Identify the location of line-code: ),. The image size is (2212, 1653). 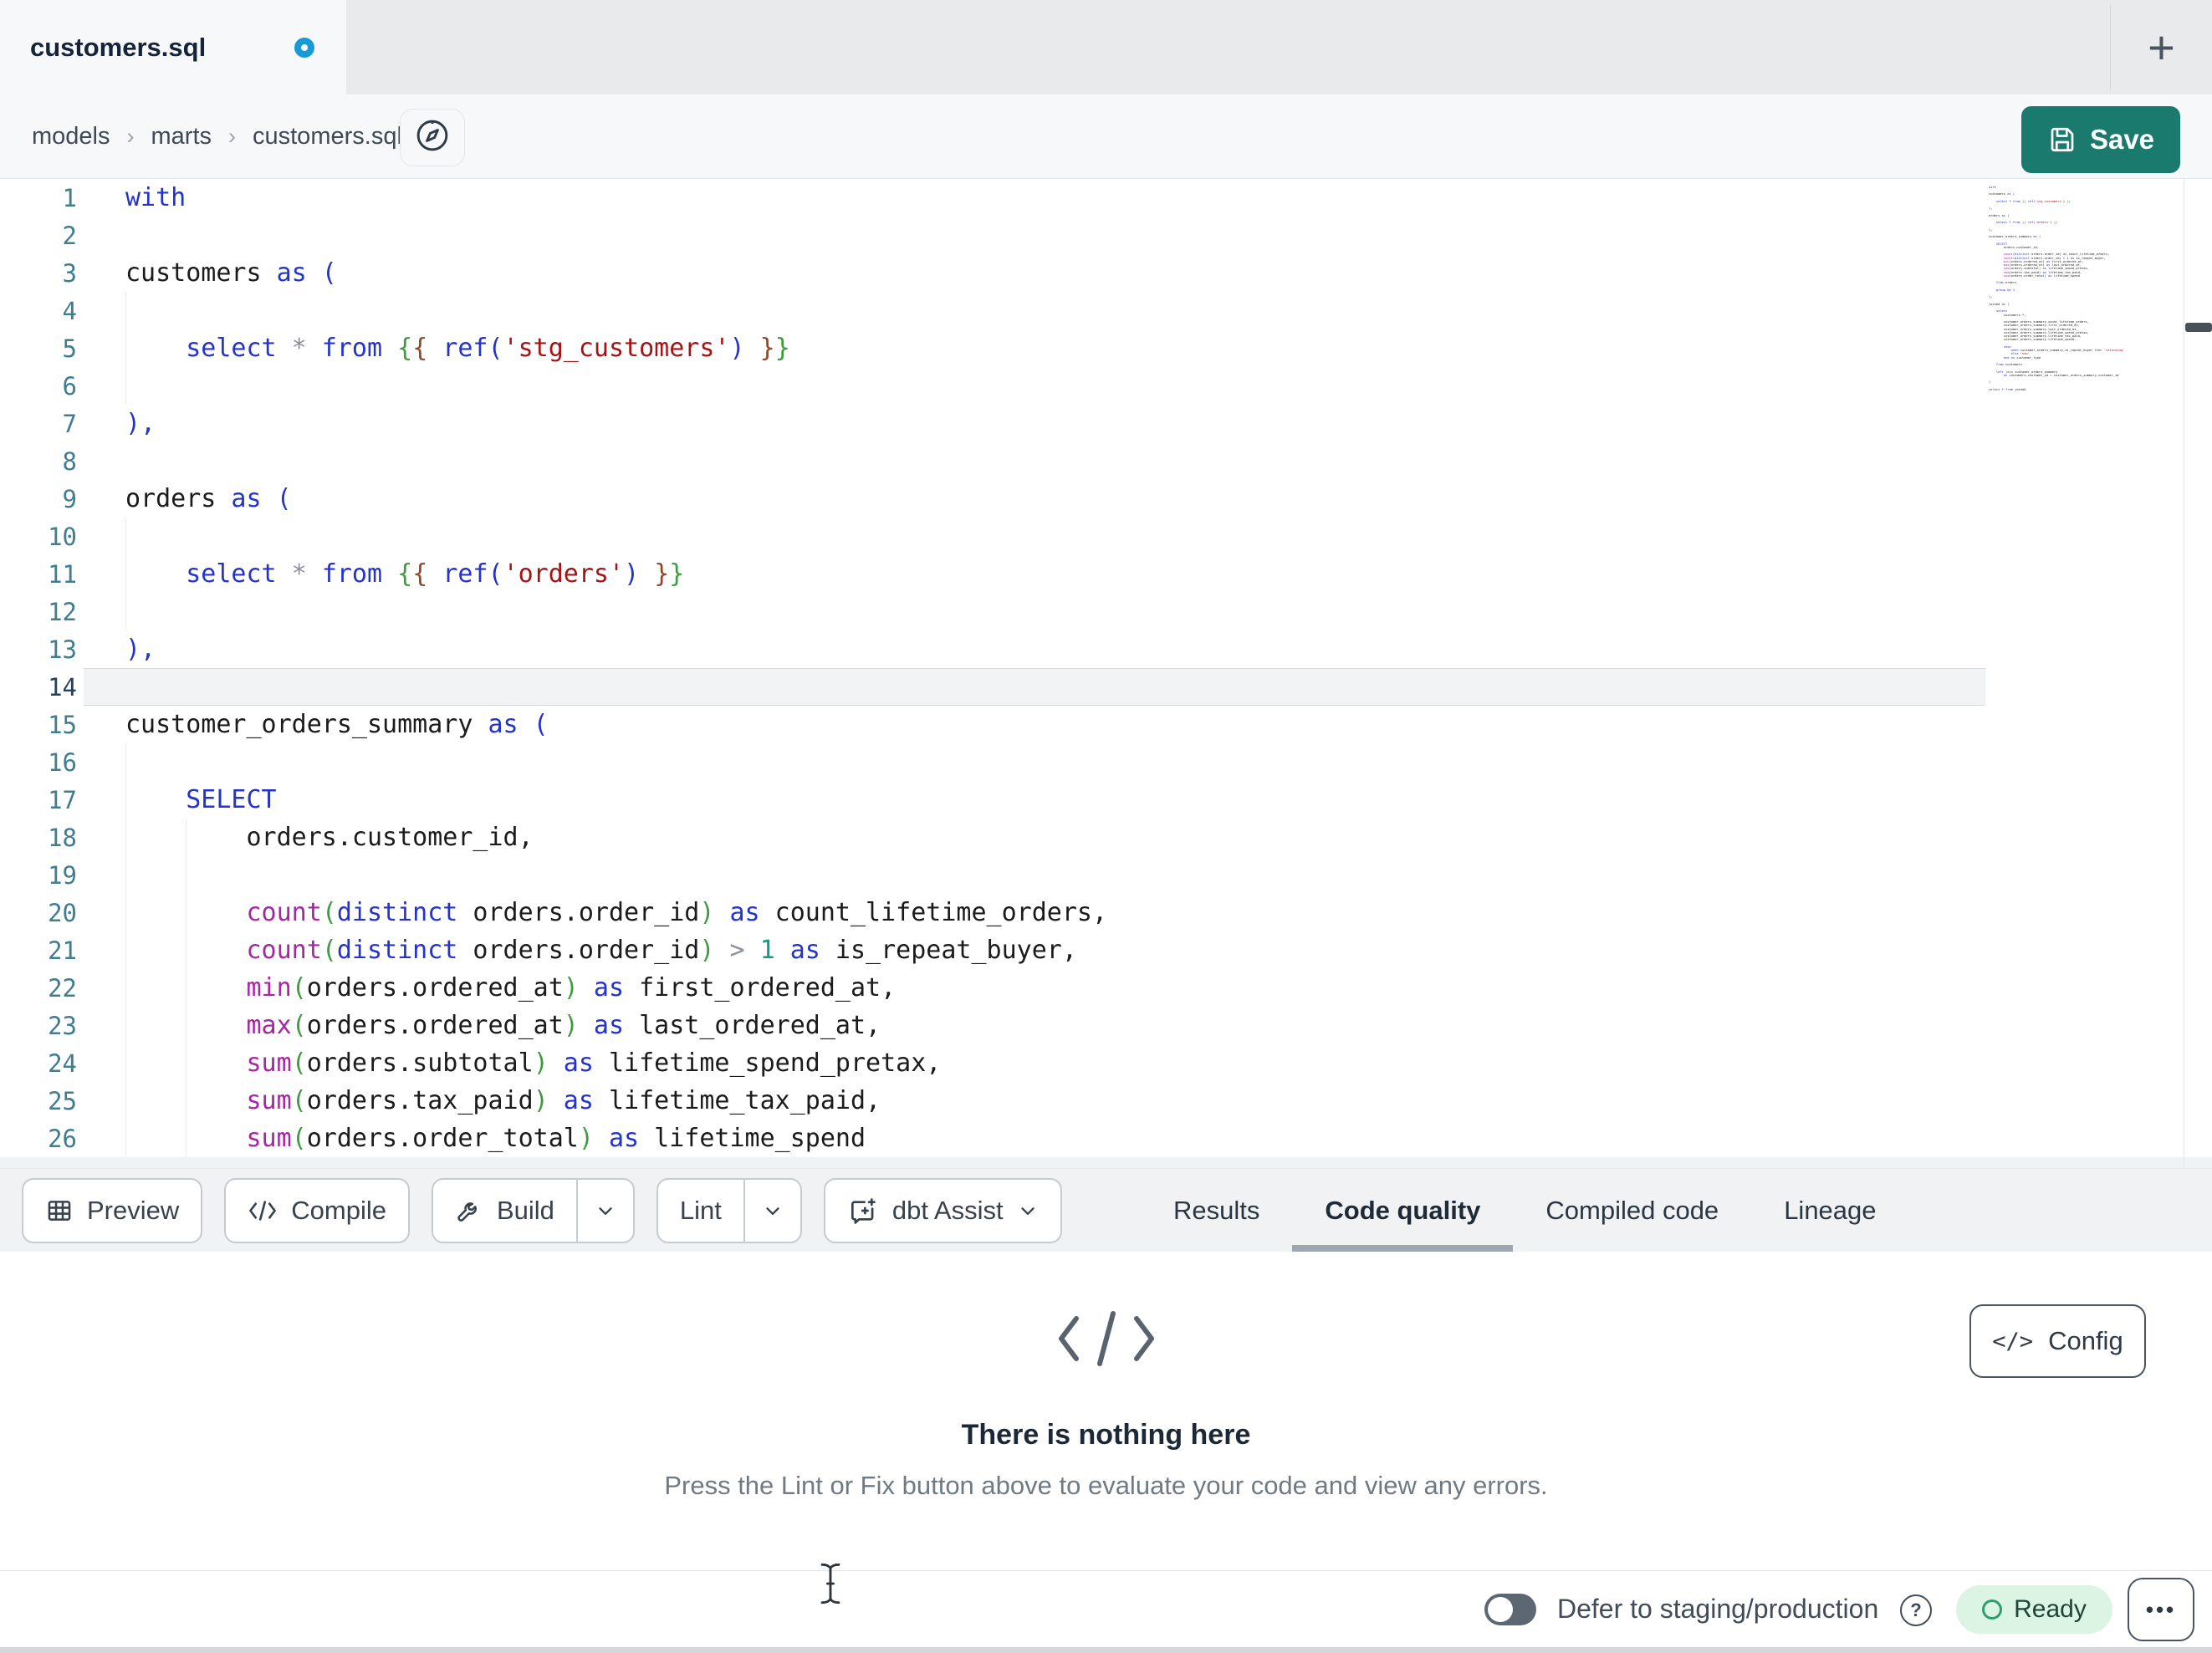
(141, 423).